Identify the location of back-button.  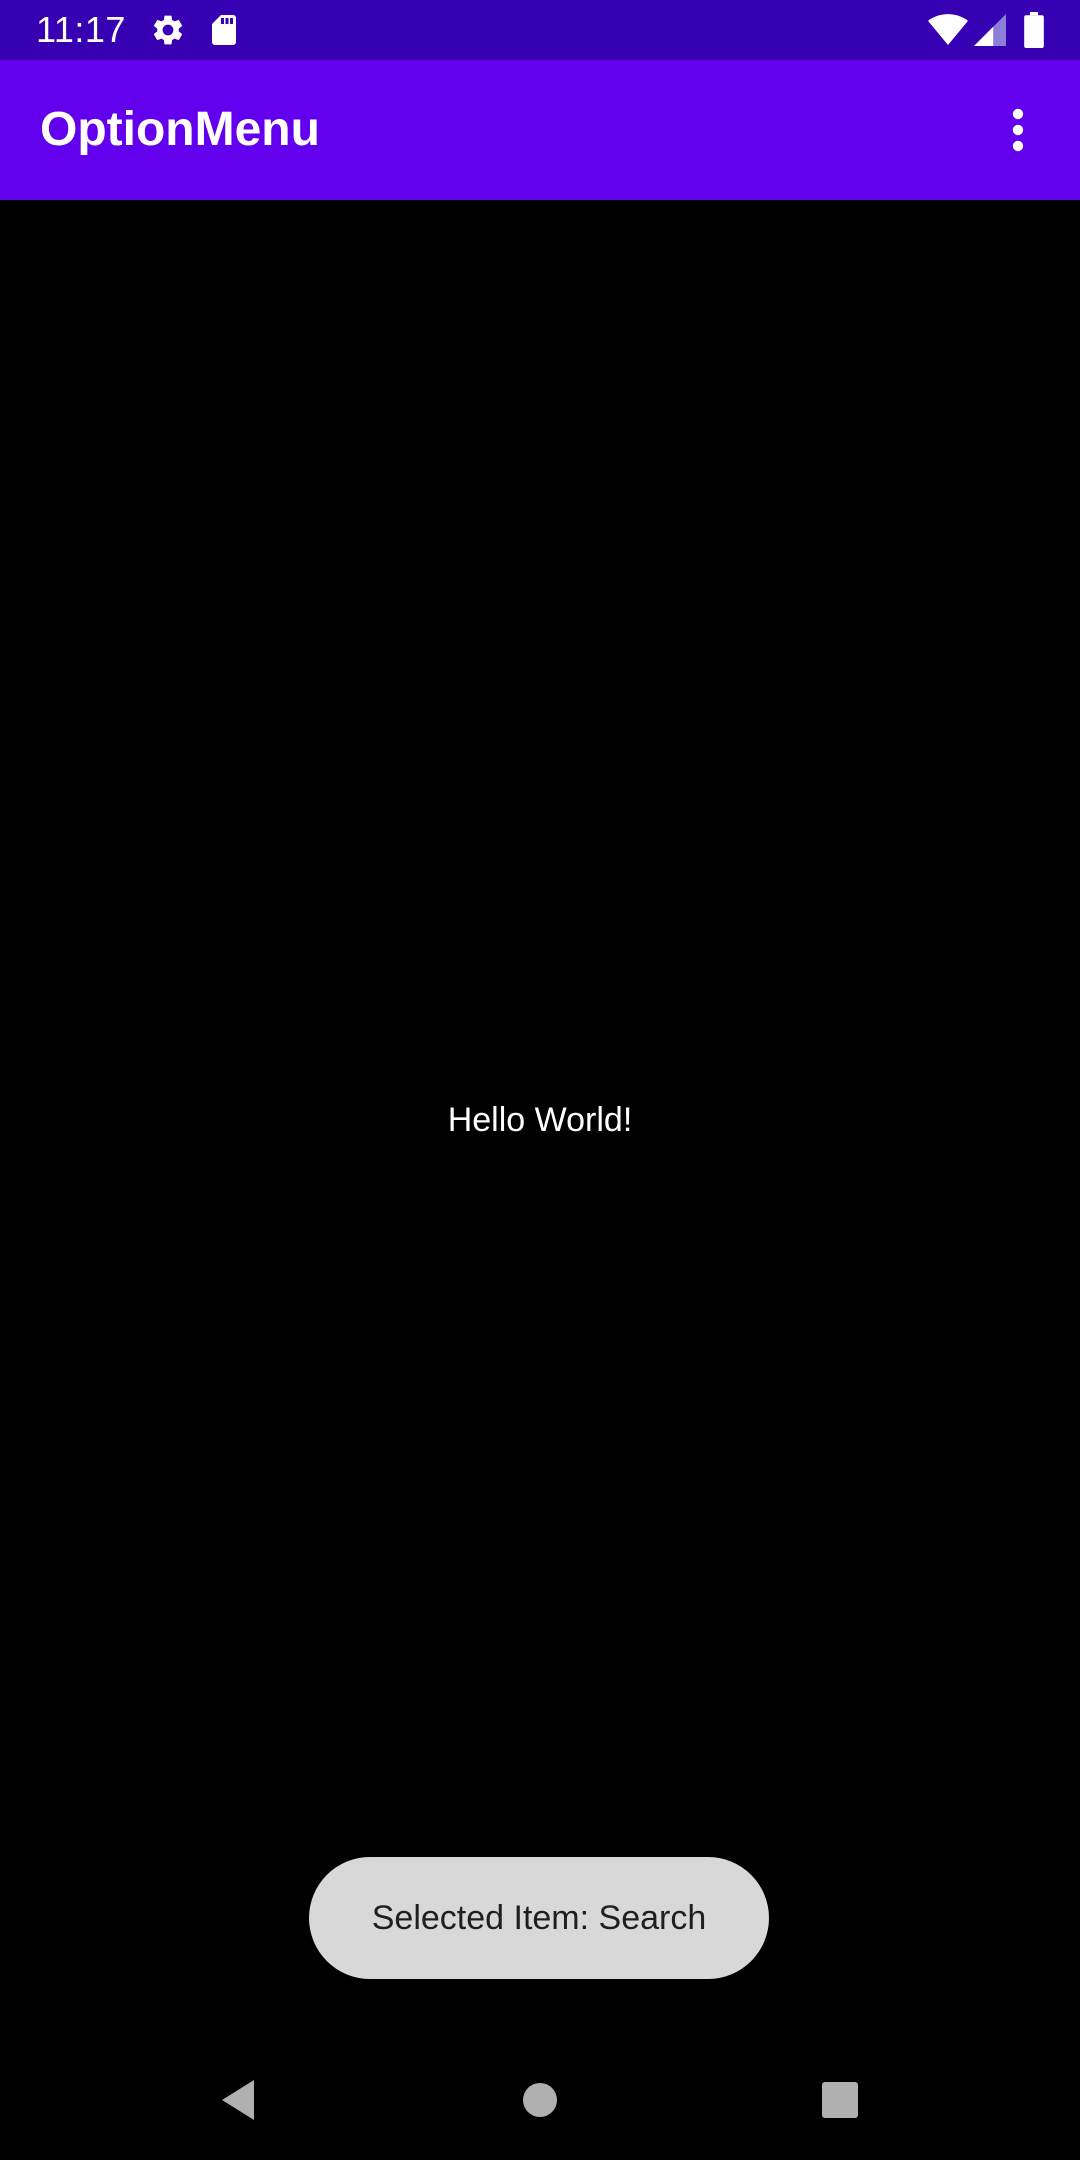
(238, 2100).